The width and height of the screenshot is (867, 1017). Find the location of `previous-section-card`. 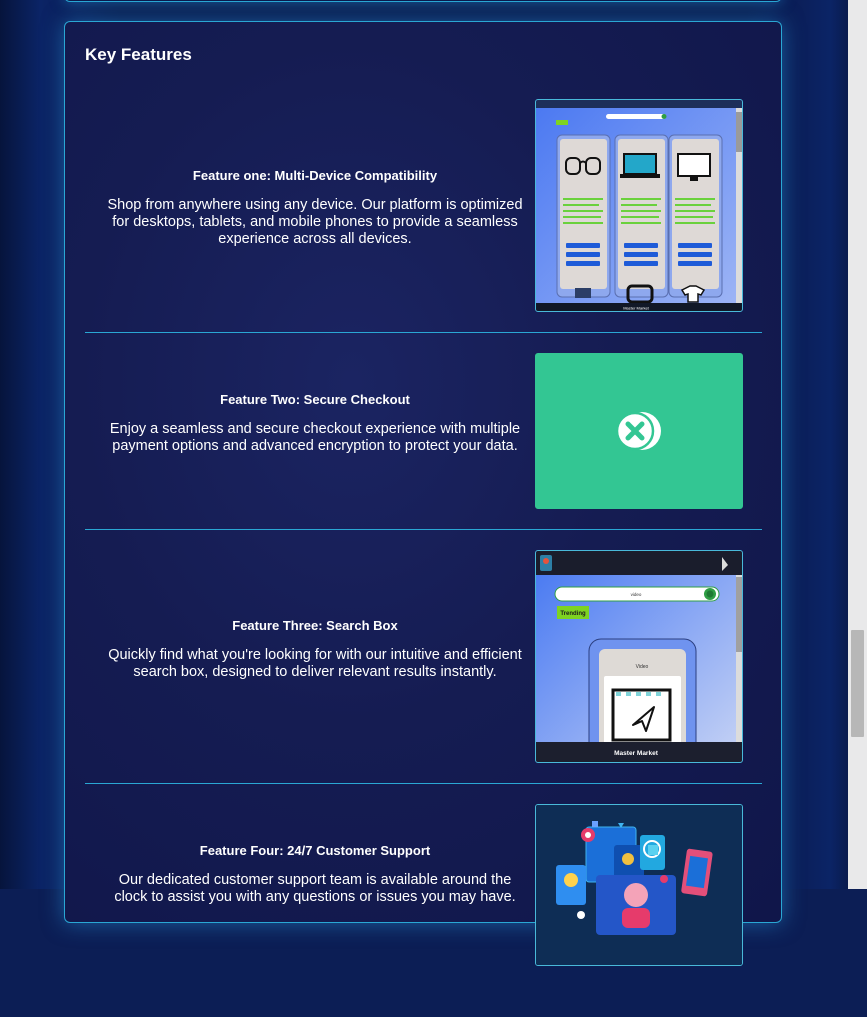

previous-section-card is located at coordinates (423, 1).